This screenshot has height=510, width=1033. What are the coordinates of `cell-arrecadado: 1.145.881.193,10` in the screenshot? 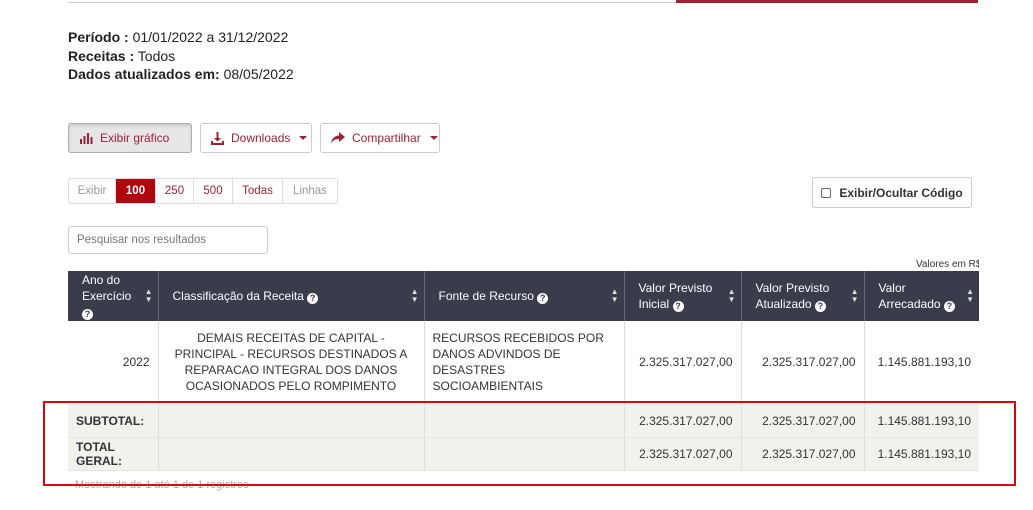 It's located at (921, 363).